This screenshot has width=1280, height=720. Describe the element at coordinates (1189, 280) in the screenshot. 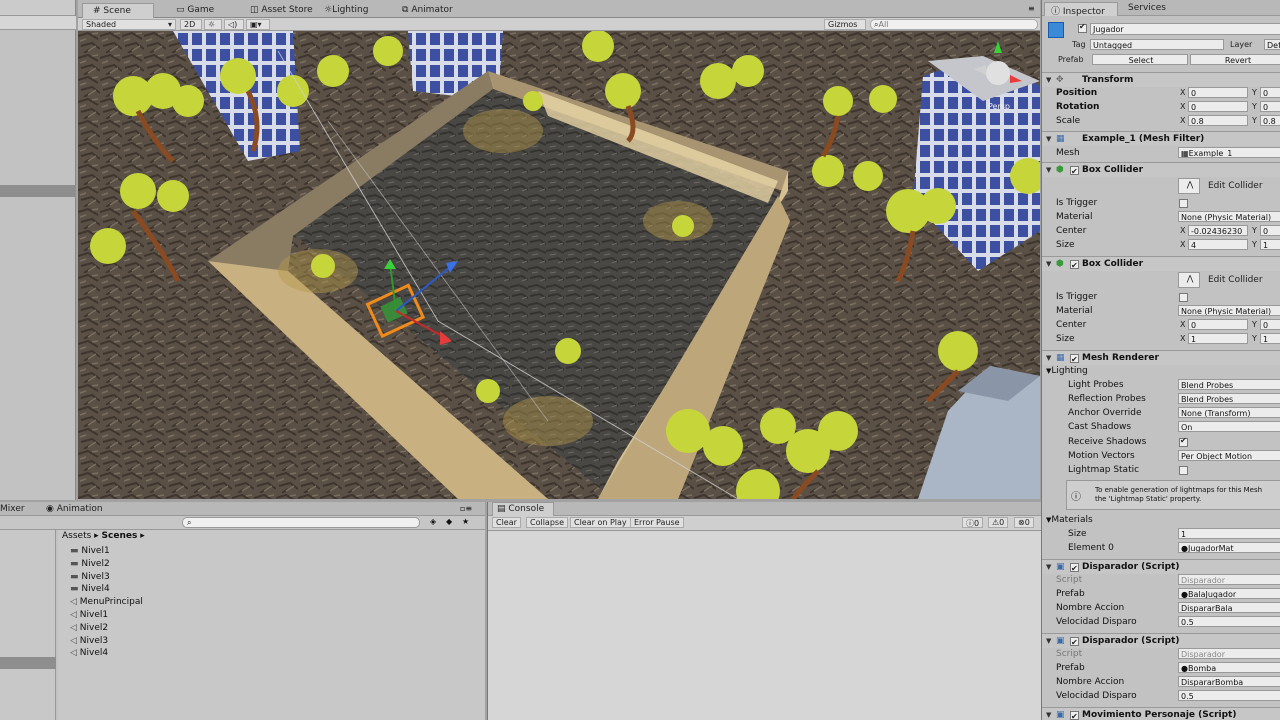

I see `edit-collider-2-button: ⋀` at that location.